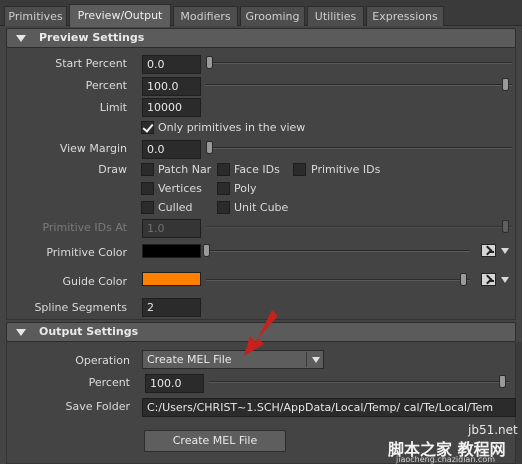 The image size is (522, 464). I want to click on operation-label: Operation, so click(102, 360).